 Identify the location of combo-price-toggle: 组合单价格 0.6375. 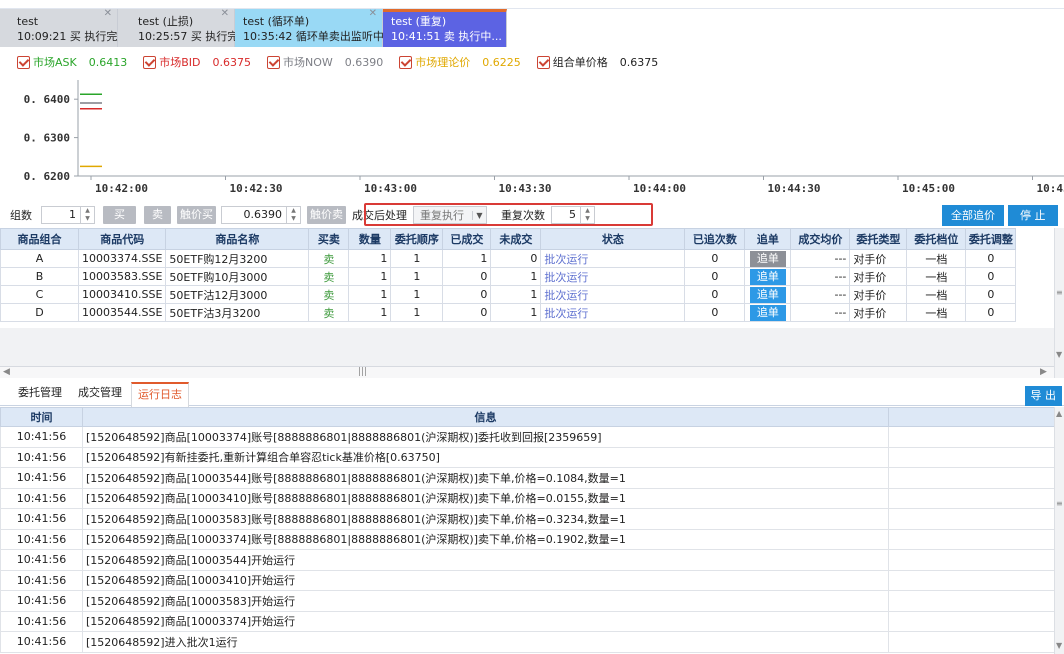
(597, 62).